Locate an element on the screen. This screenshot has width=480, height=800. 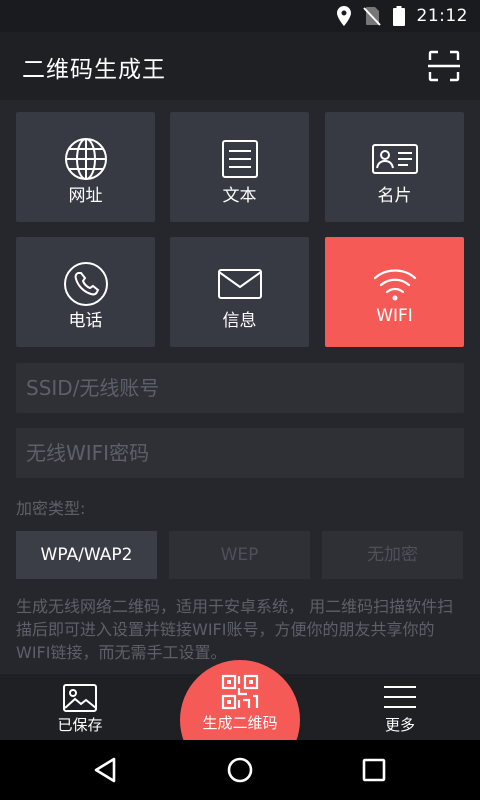
password-field is located at coordinates (240, 453).